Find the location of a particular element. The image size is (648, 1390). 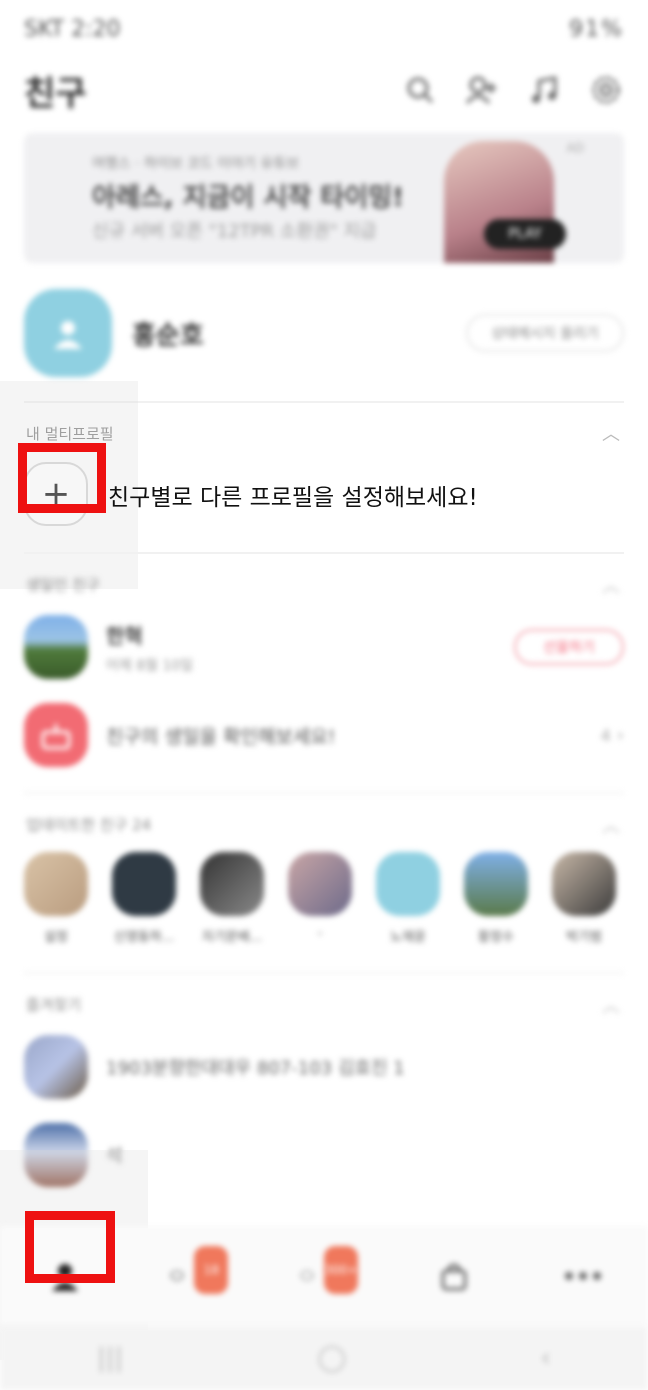

banner-play-button: PLAY is located at coordinates (525, 234).